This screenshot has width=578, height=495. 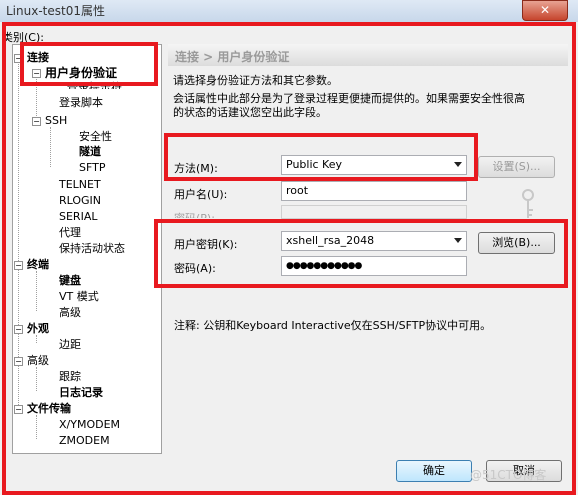 I want to click on key-icon, so click(x=528, y=203).